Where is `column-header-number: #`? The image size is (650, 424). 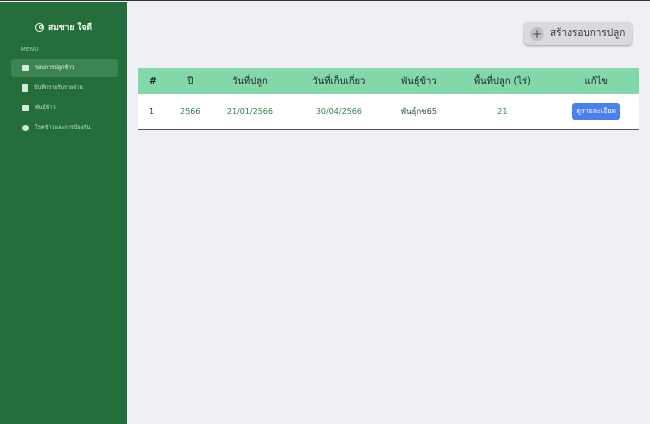
column-header-number: # is located at coordinates (153, 81).